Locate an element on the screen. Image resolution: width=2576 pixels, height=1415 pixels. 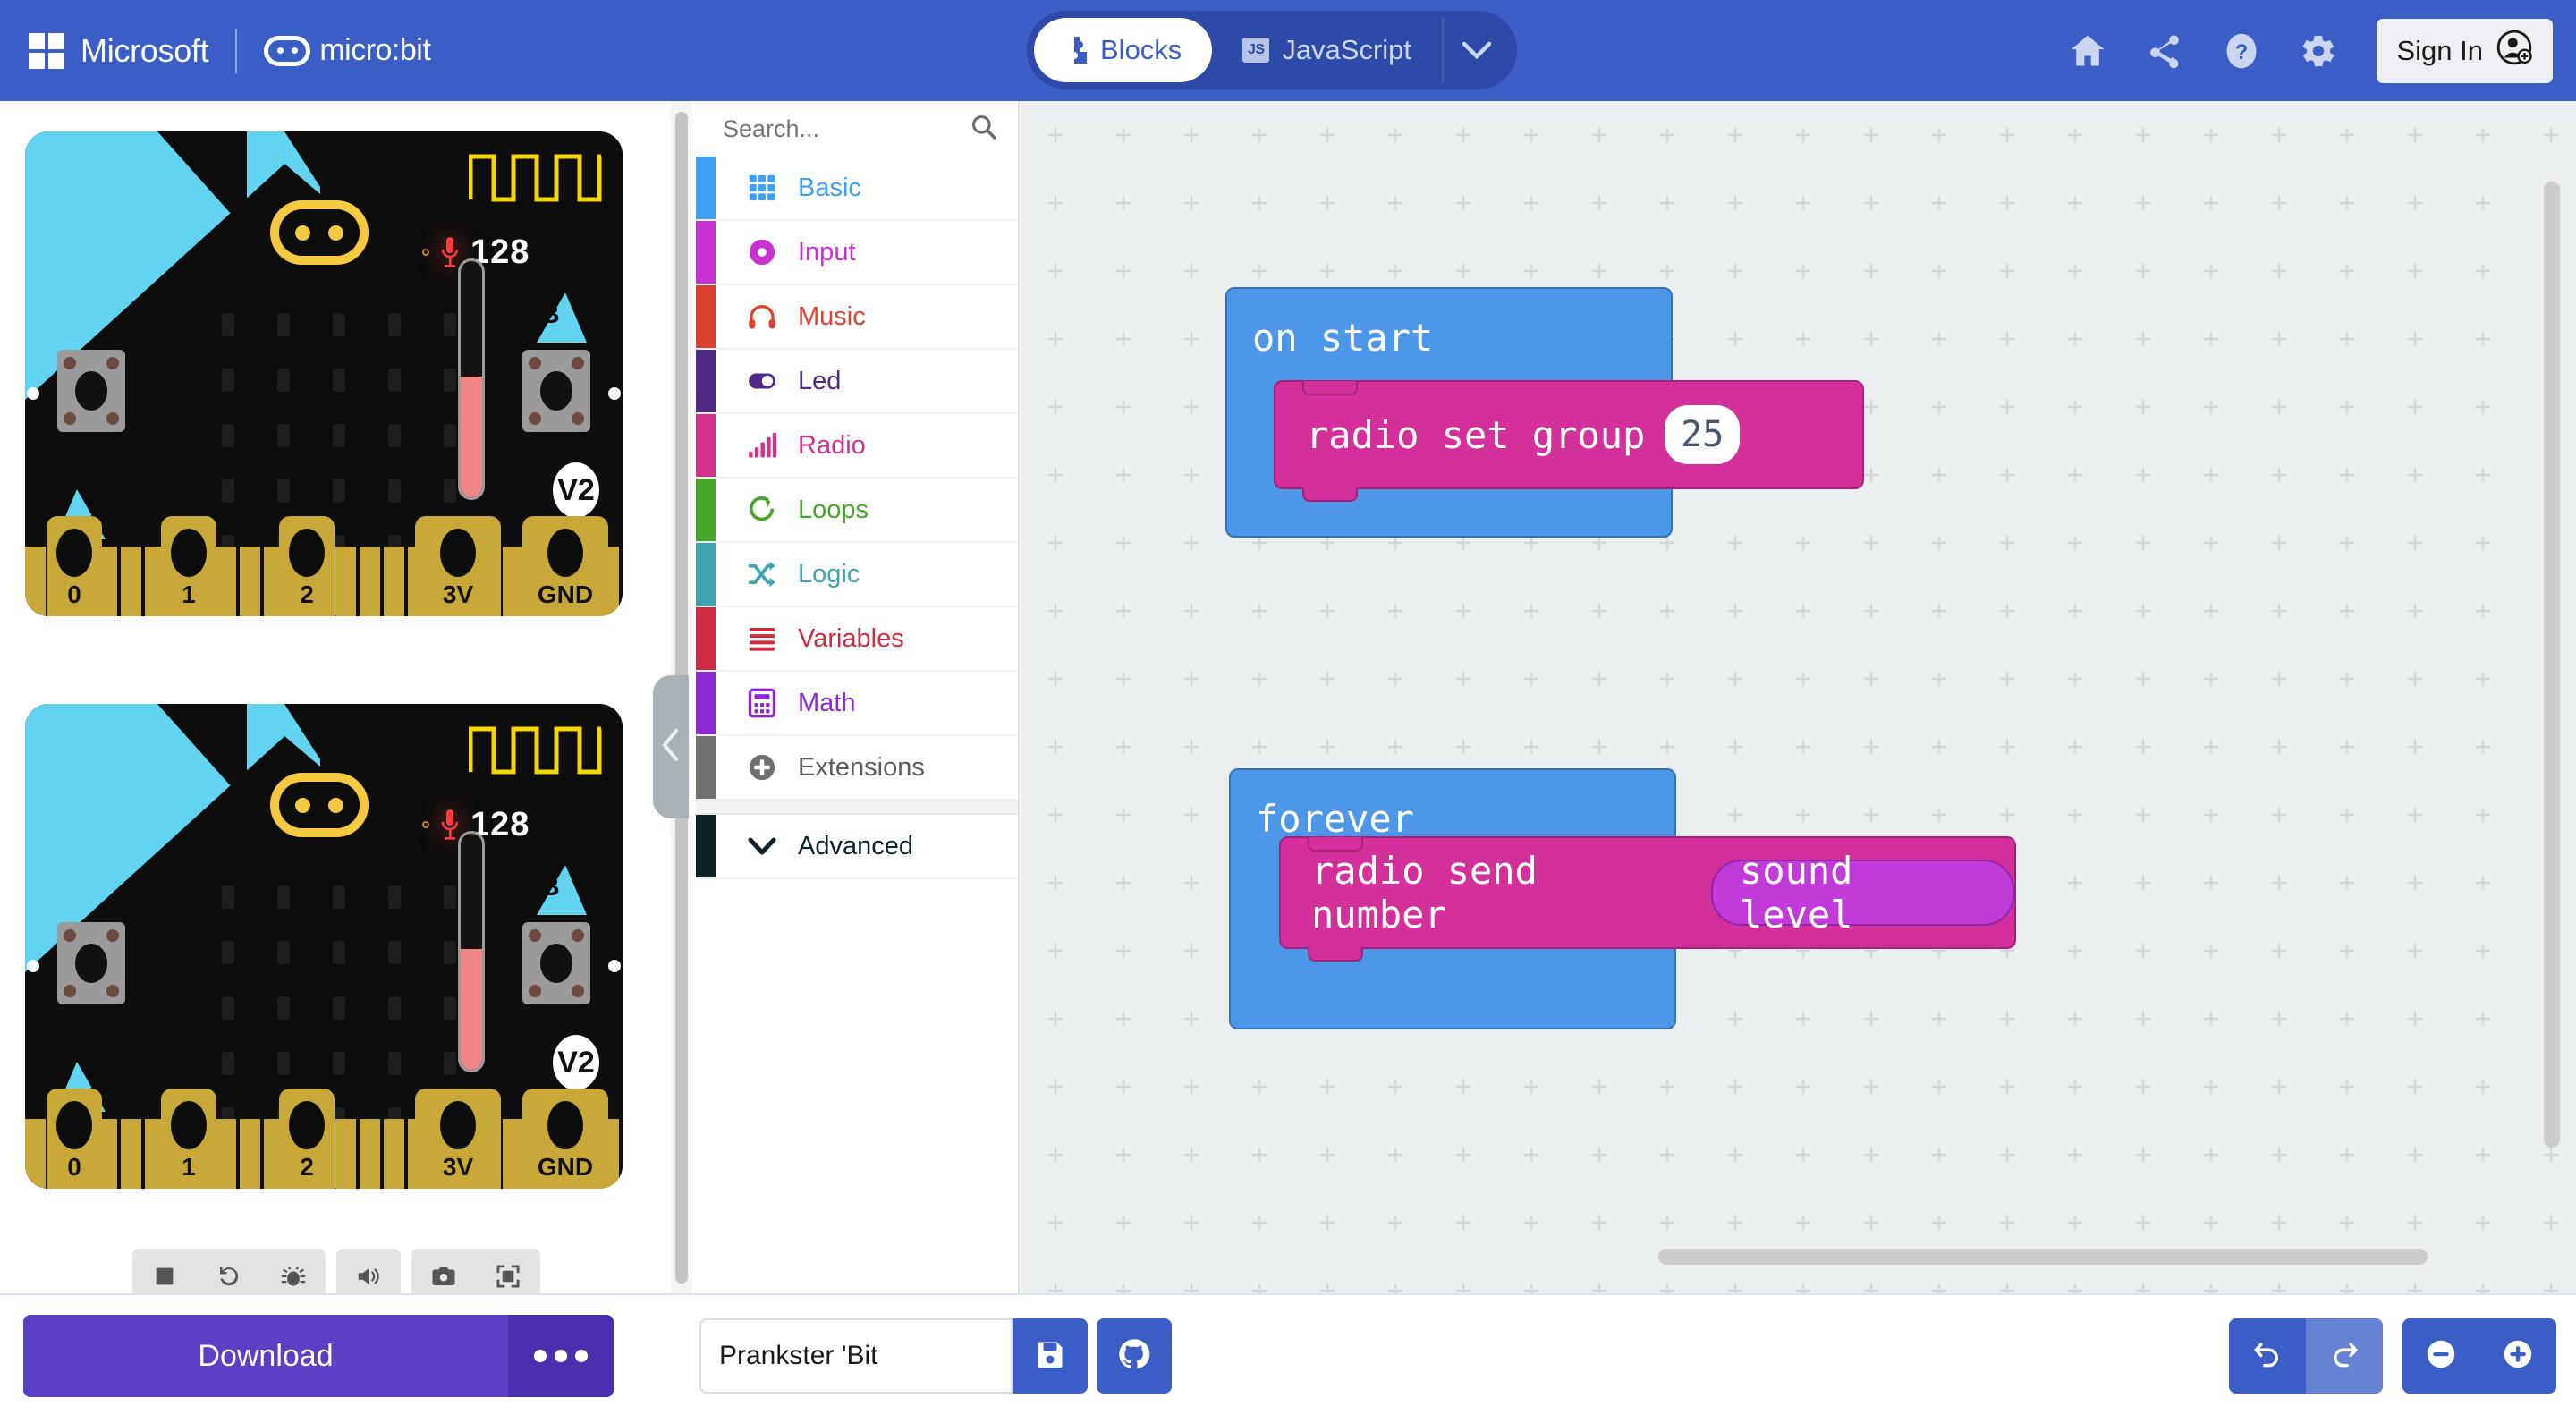
toolbox-item-input: Input is located at coordinates (857, 253).